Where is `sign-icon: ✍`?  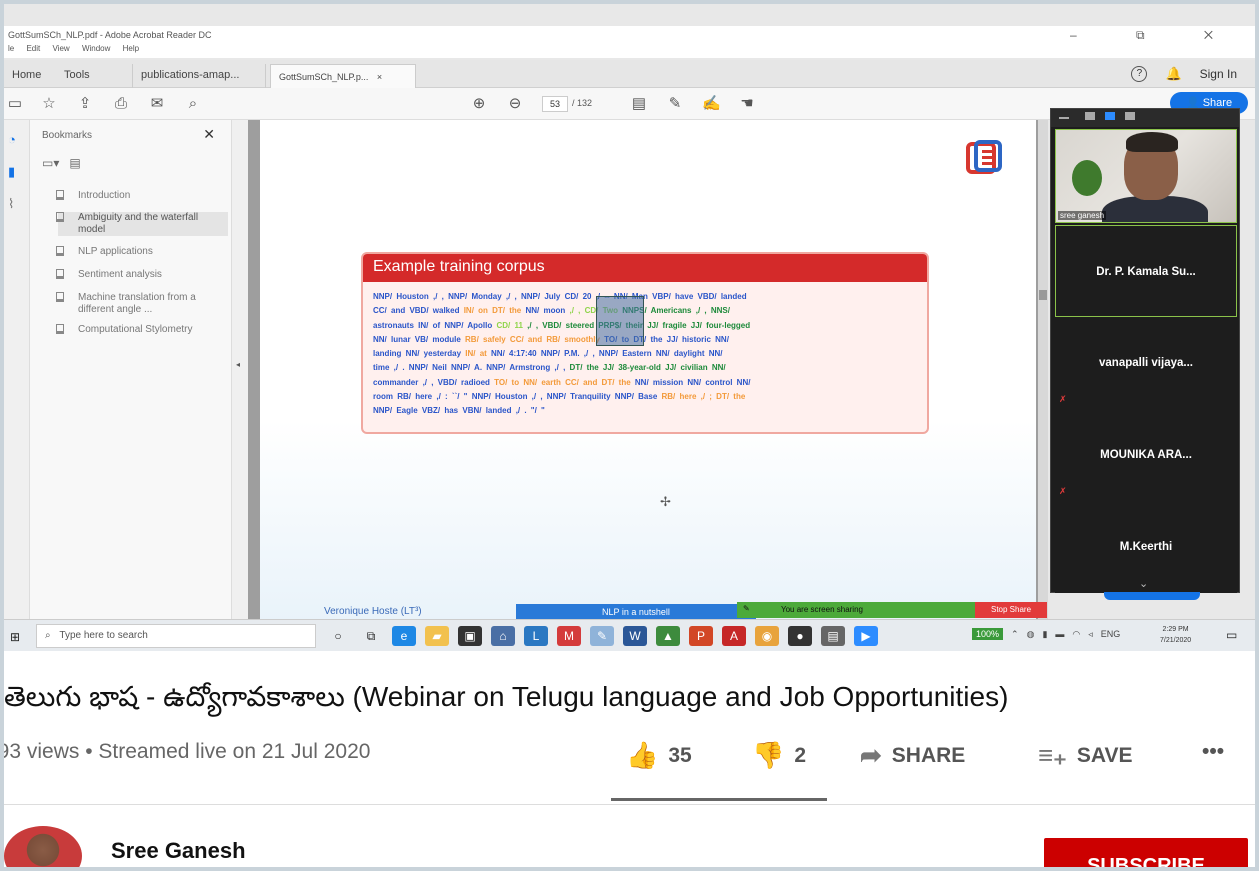
sign-icon: ✍ is located at coordinates (711, 104).